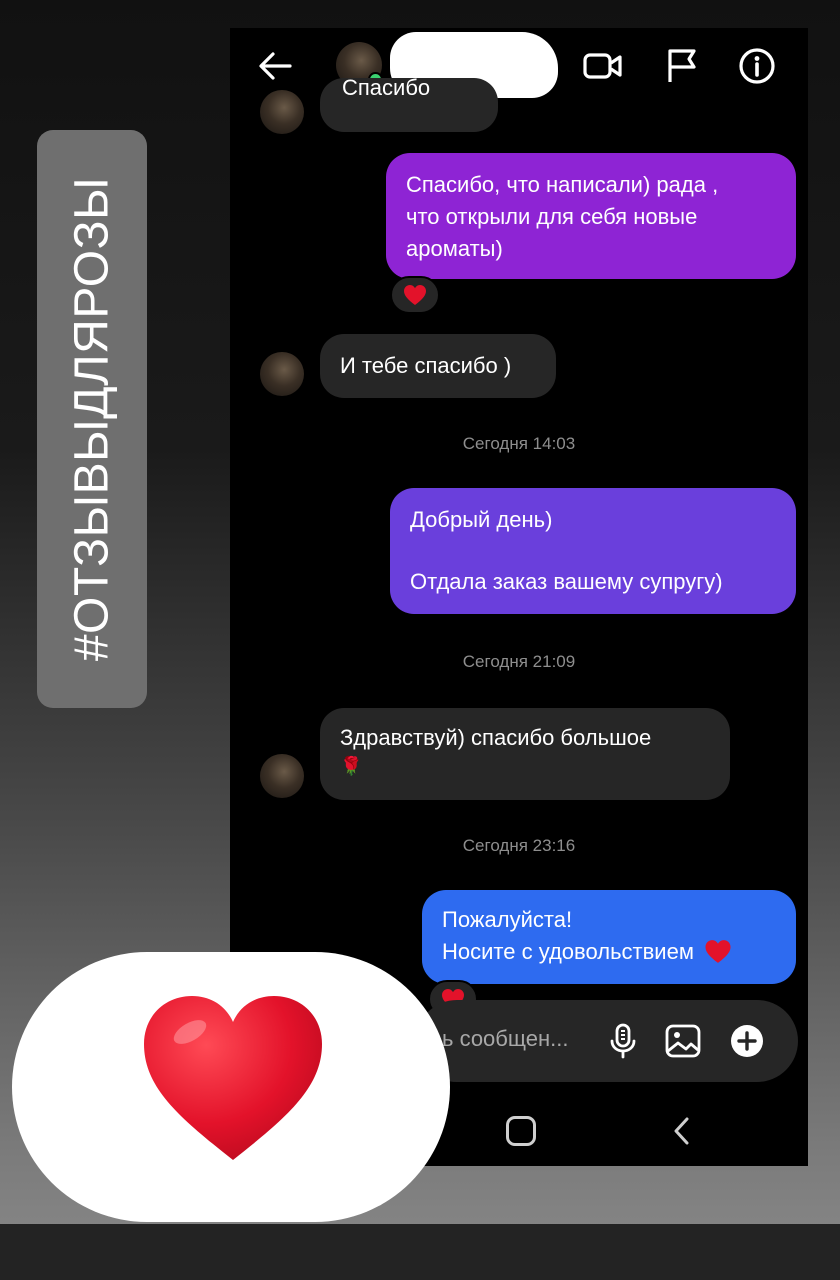 The width and height of the screenshot is (840, 1280). What do you see at coordinates (420, 1252) in the screenshot?
I see `bottom-bar` at bounding box center [420, 1252].